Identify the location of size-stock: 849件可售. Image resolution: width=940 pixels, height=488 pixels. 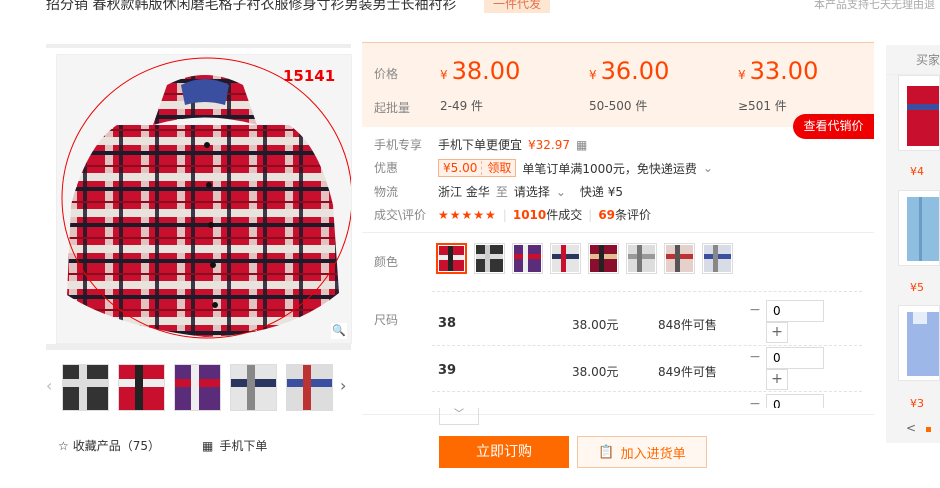
(687, 372).